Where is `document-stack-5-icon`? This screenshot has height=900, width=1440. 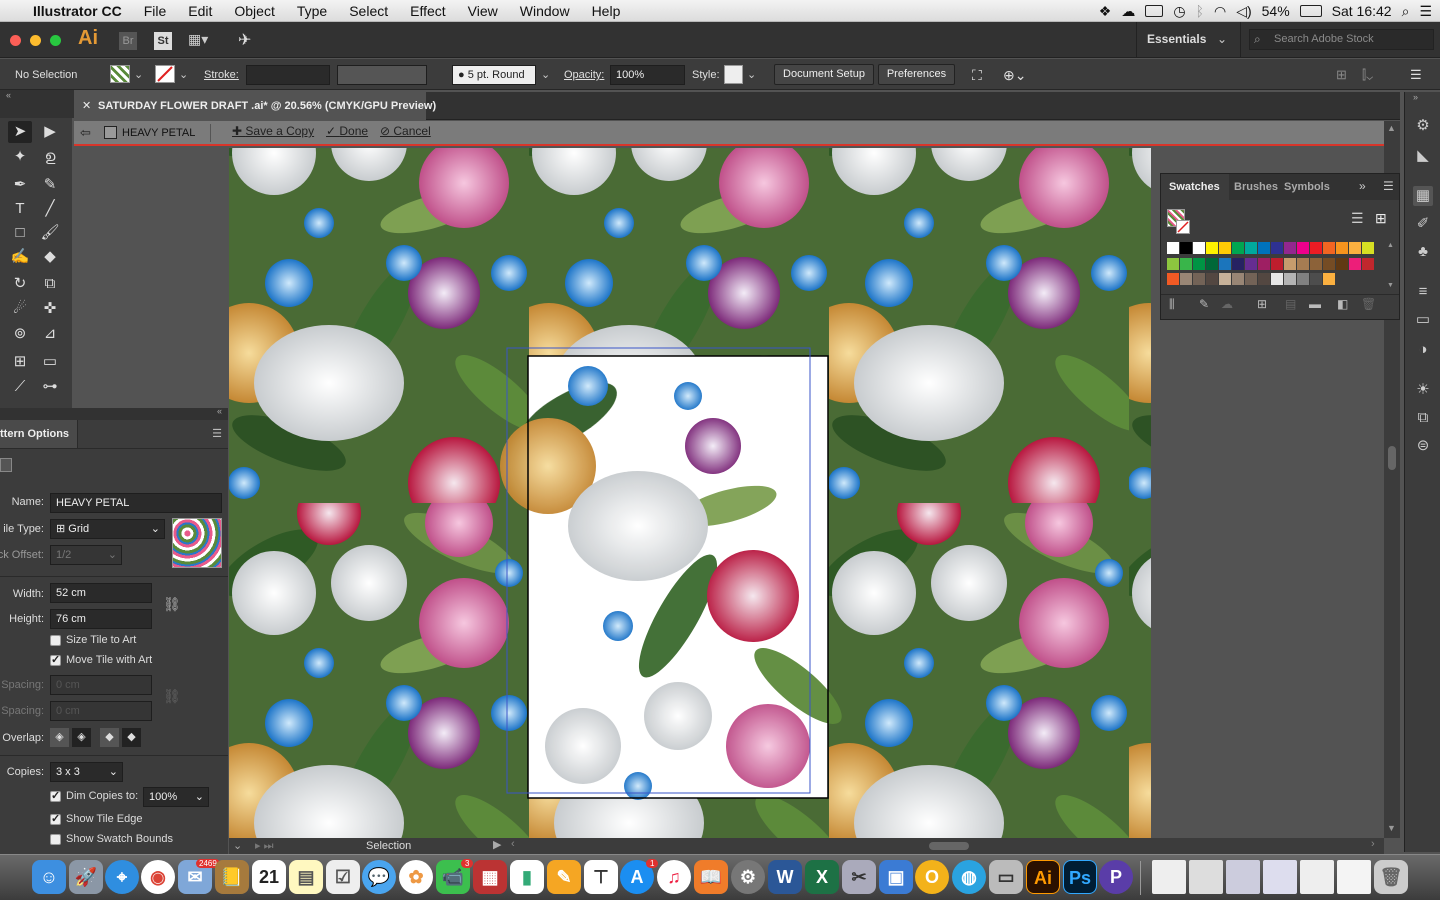 document-stack-5-icon is located at coordinates (1317, 877).